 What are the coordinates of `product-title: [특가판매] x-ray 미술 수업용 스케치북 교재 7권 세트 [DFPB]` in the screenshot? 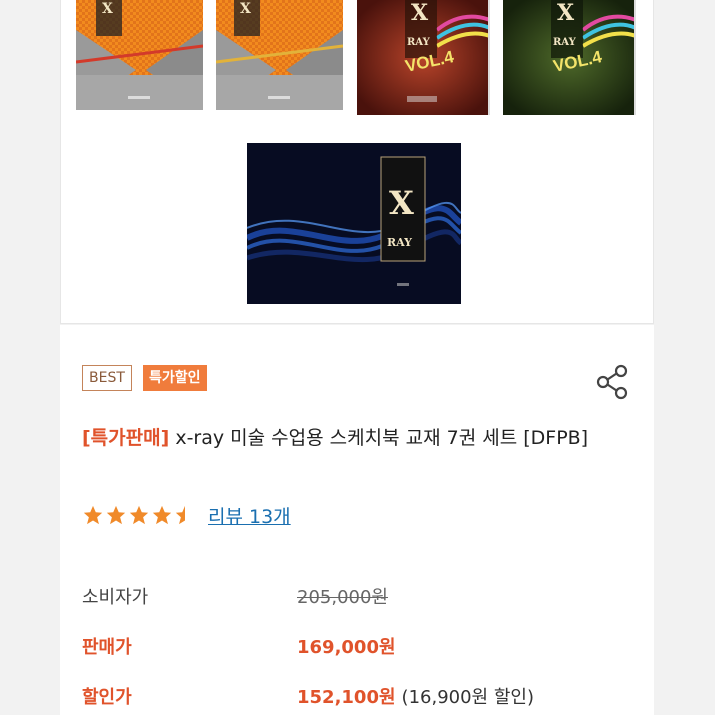 It's located at (352, 438).